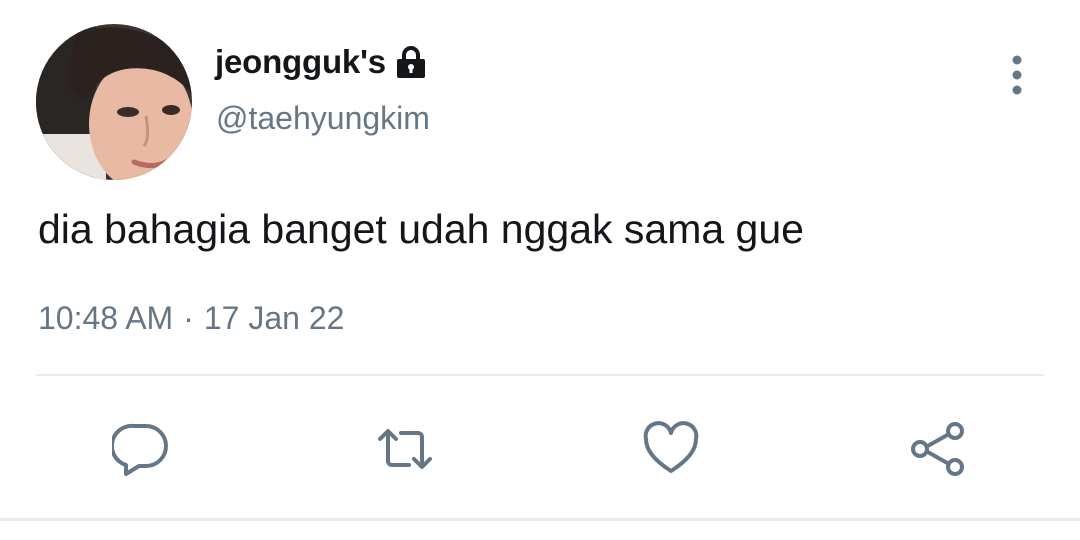  Describe the element at coordinates (540, 519) in the screenshot. I see `bottom-divider` at that location.